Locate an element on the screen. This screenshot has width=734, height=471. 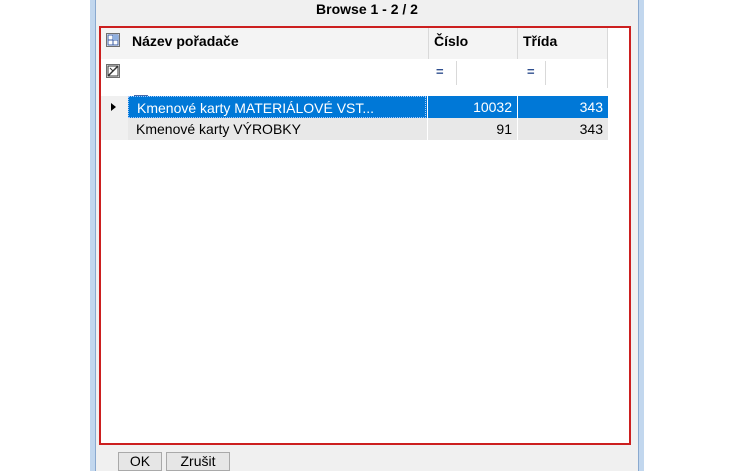
cancel-button: Zrušit is located at coordinates (198, 461).